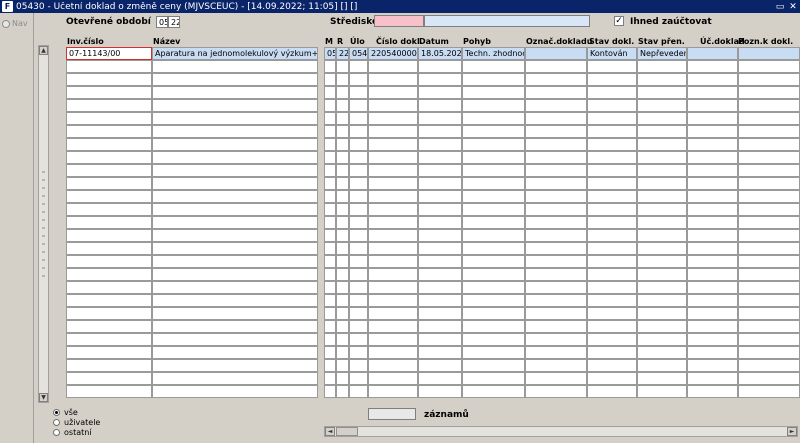 This screenshot has width=800, height=443. Describe the element at coordinates (43, 224) in the screenshot. I see `vertical-scrollbar: ▲ ▼` at that location.